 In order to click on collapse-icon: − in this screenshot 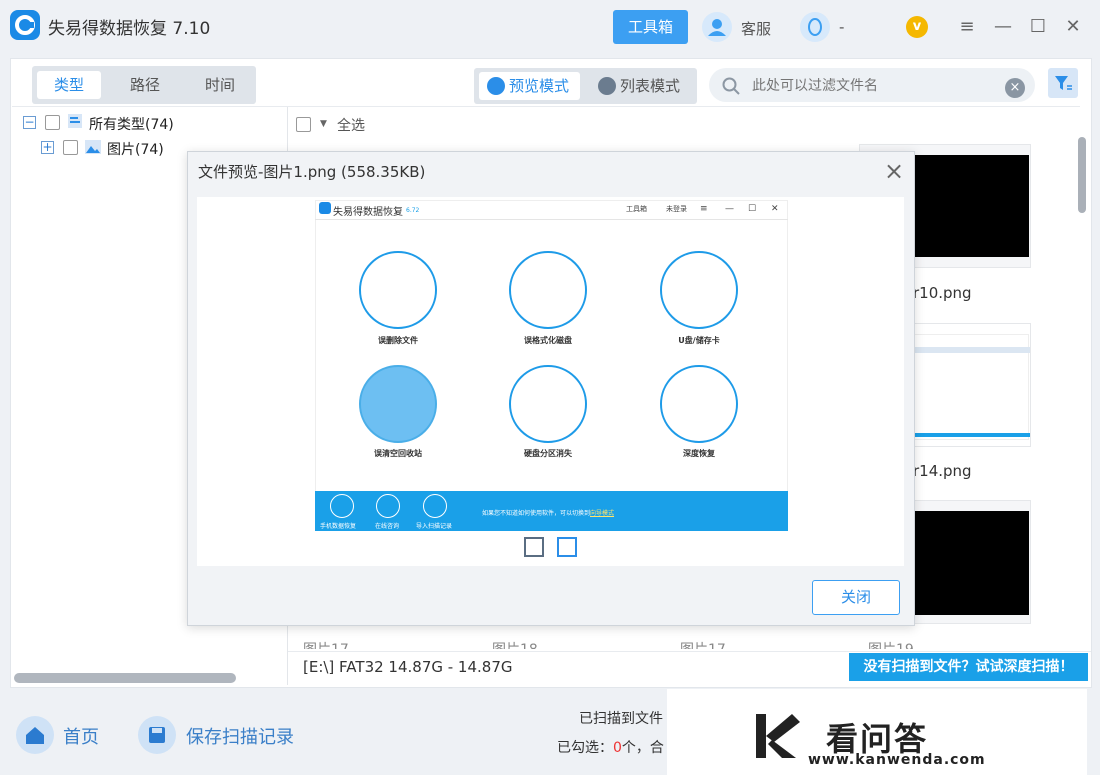, I will do `click(29, 122)`.